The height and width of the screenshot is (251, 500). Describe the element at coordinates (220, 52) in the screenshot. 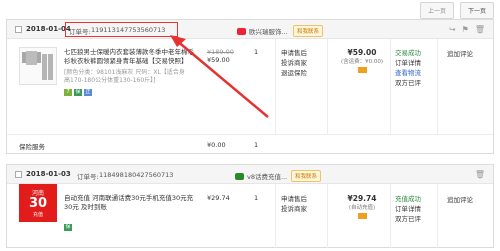

I see `original-price: ¥189.00` at that location.